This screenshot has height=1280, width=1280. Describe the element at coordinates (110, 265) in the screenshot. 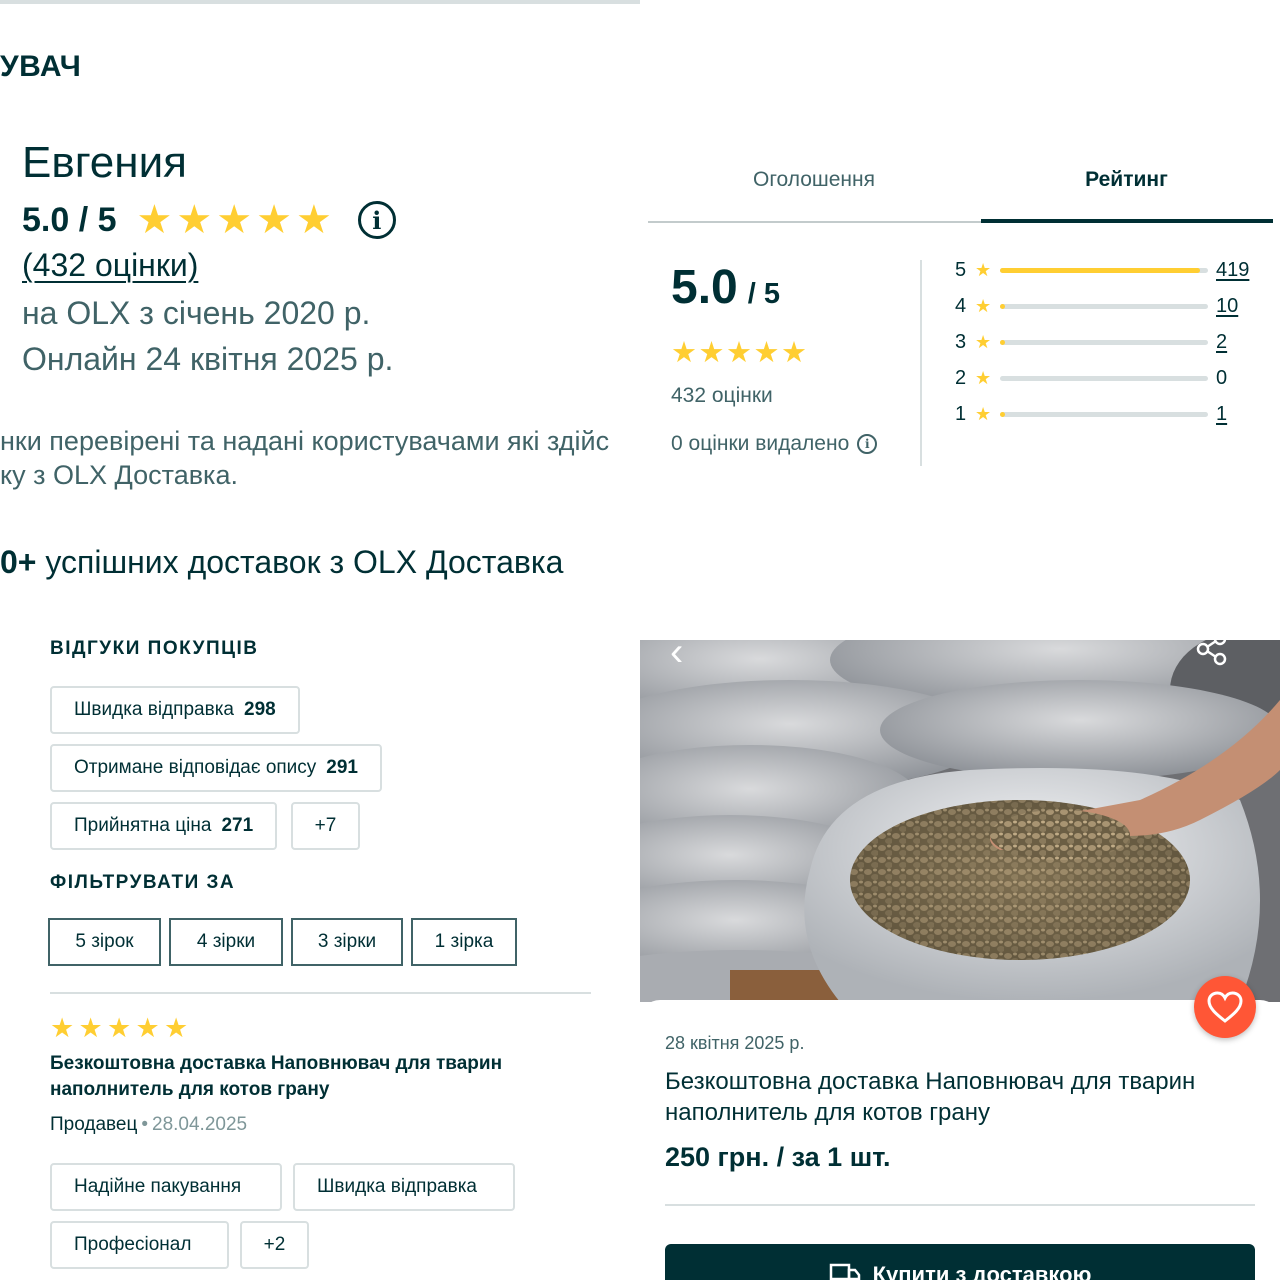

I see `reviews-count-link: (432 оцінки)` at that location.